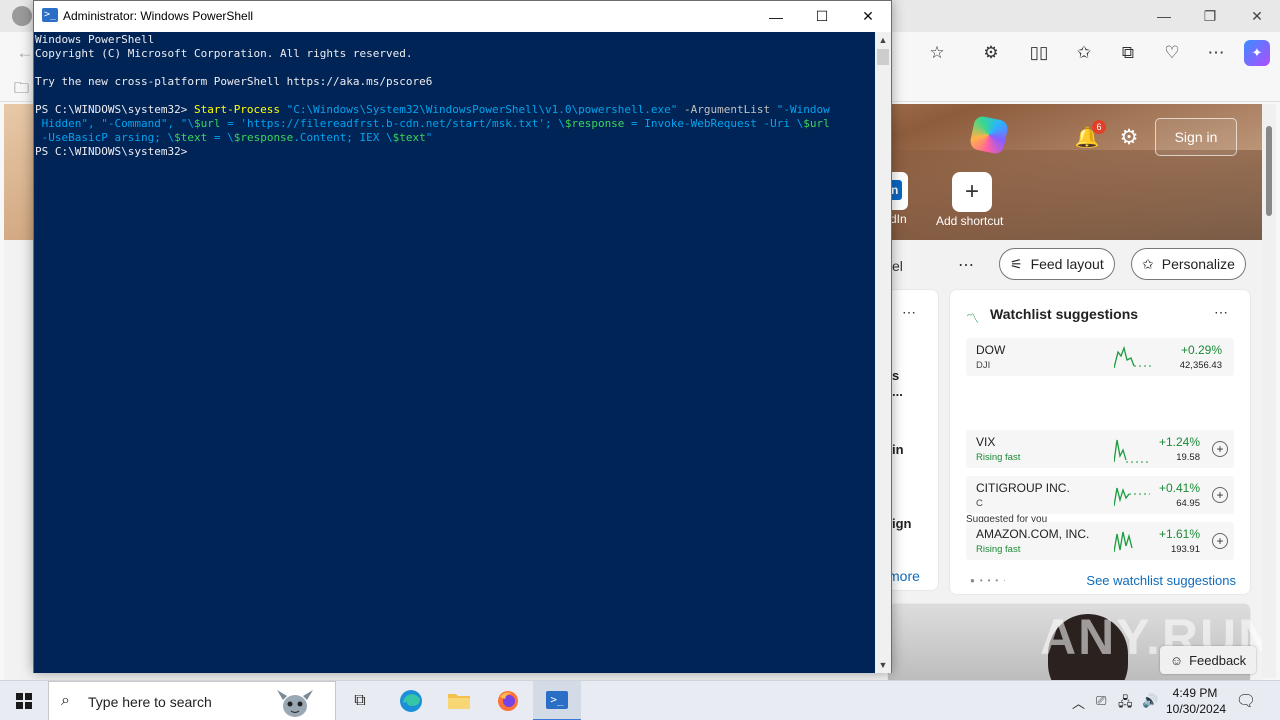 The image size is (1280, 720). I want to click on browser-essentials-icon: ♡, so click(1172, 53).